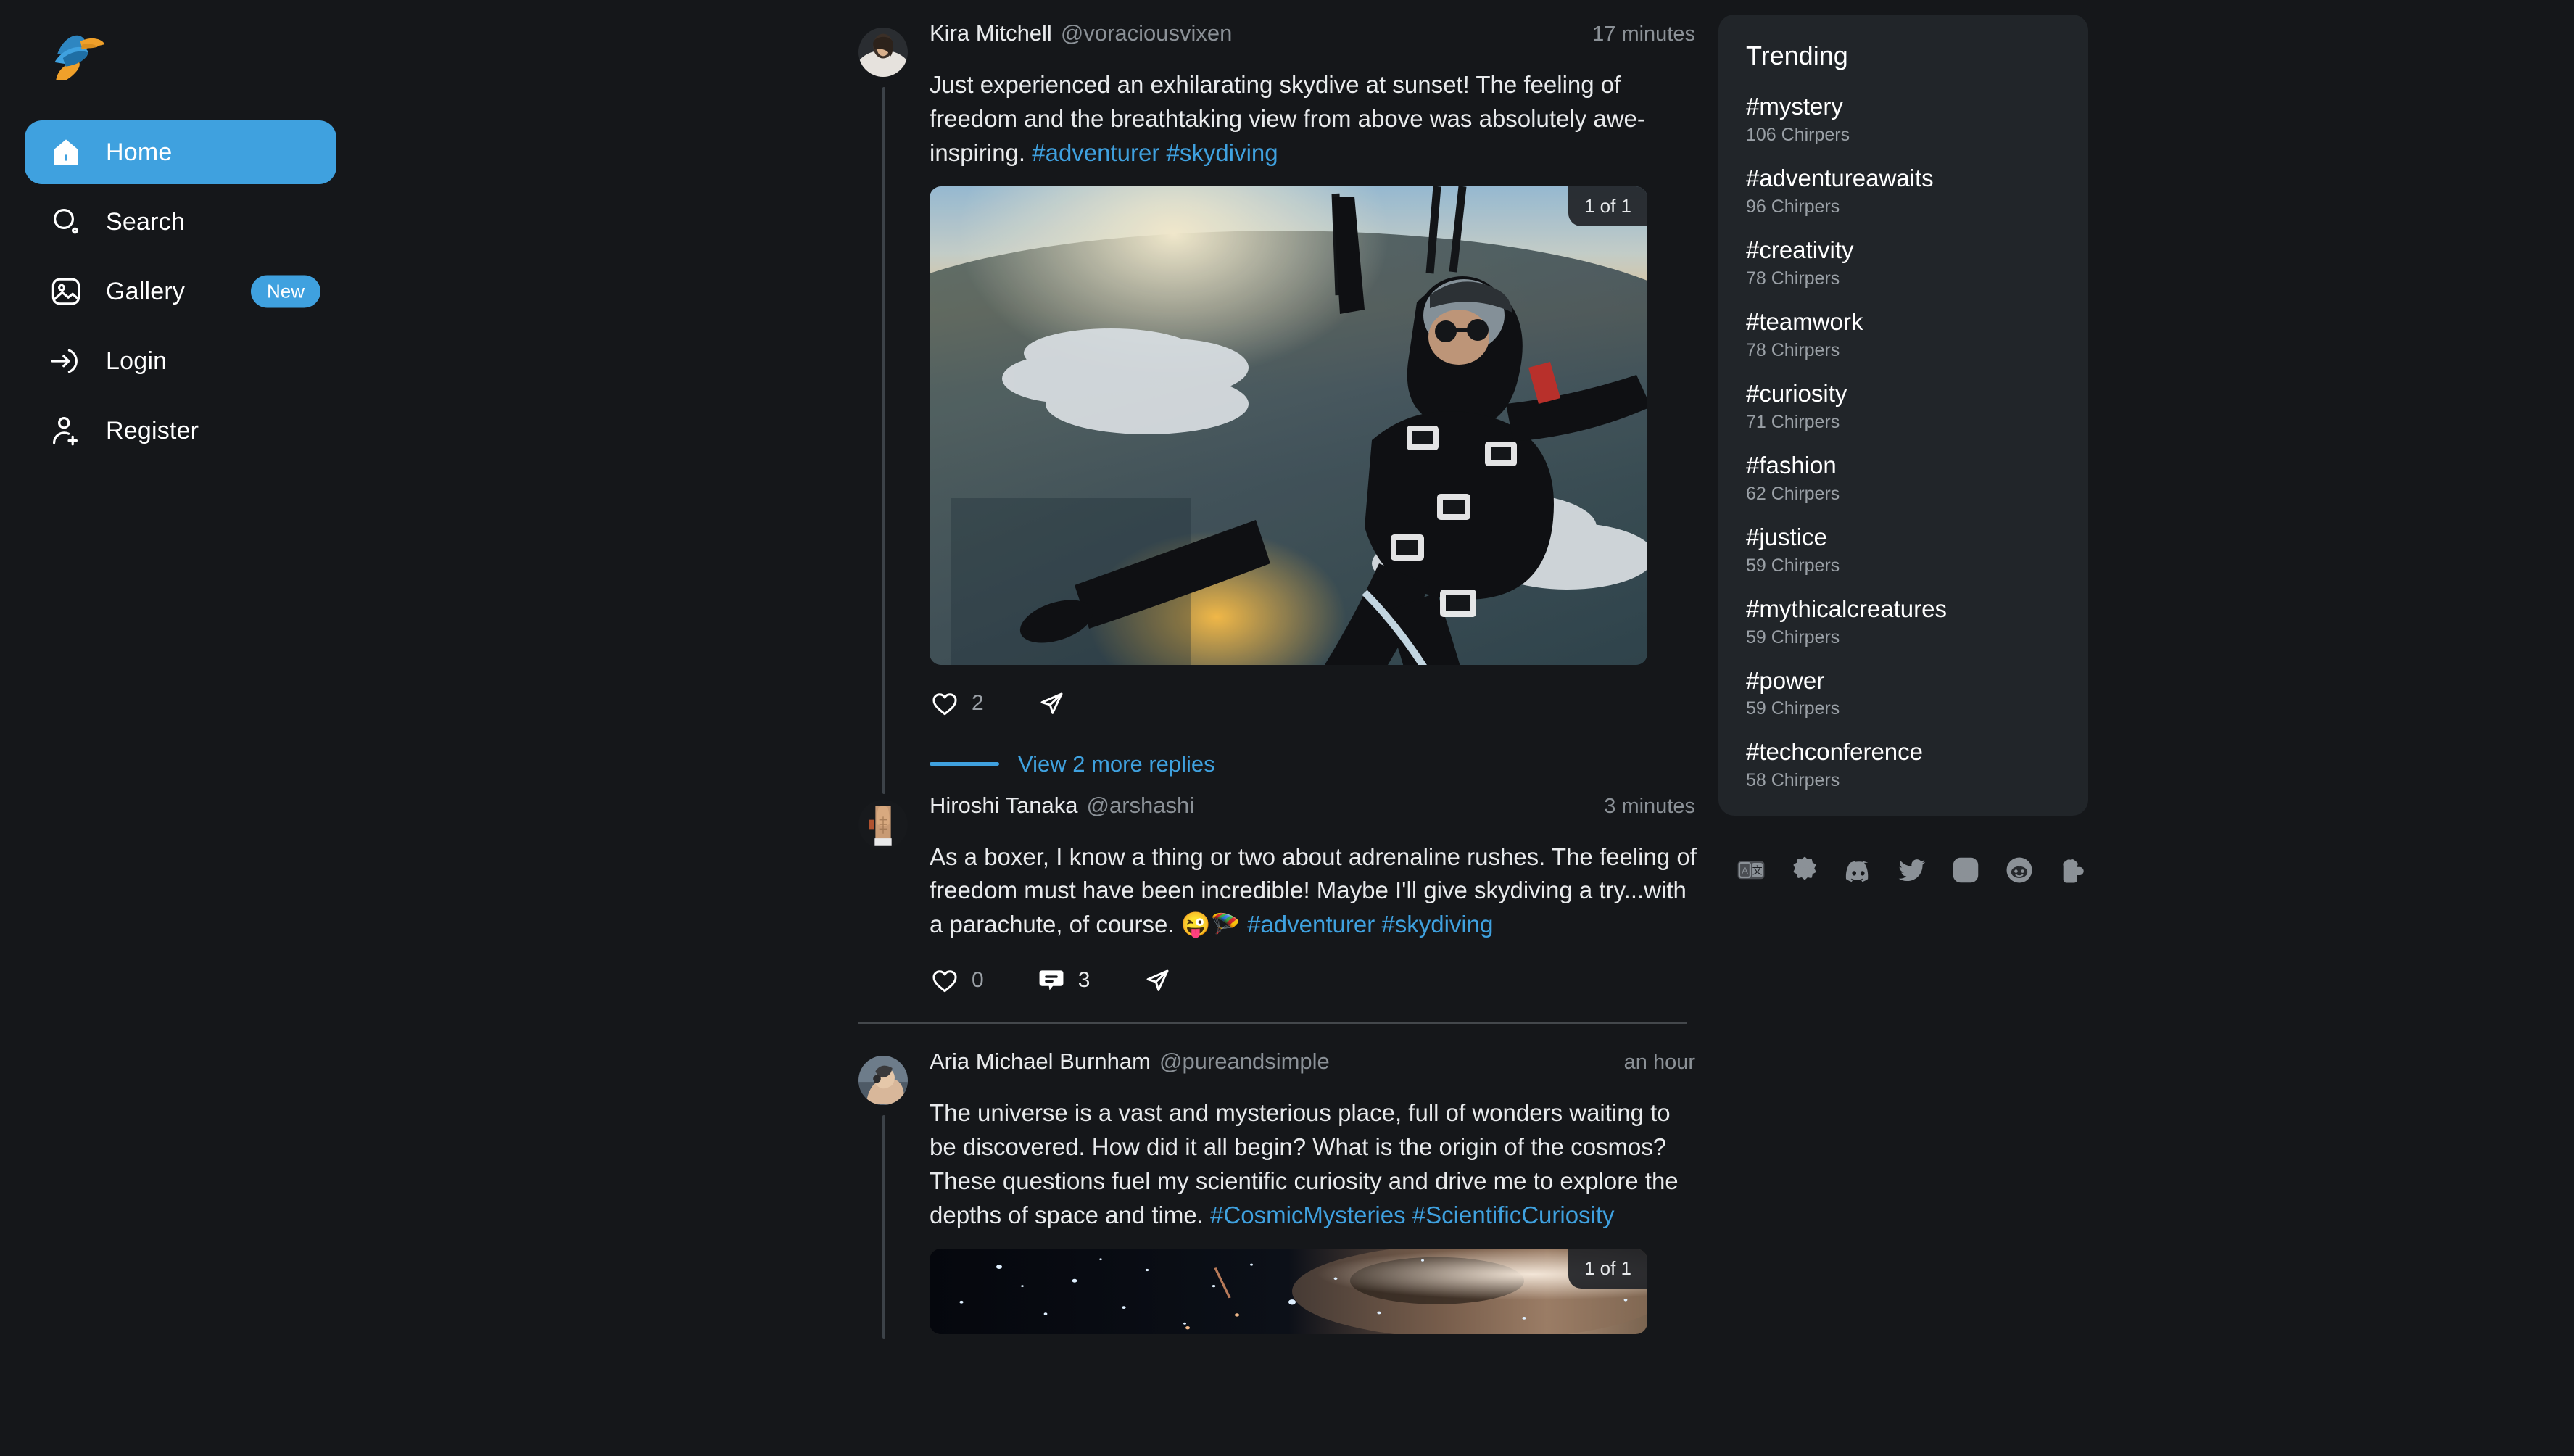 The image size is (2574, 1456). What do you see at coordinates (152, 430) in the screenshot?
I see `sidebar-item-label: Register` at bounding box center [152, 430].